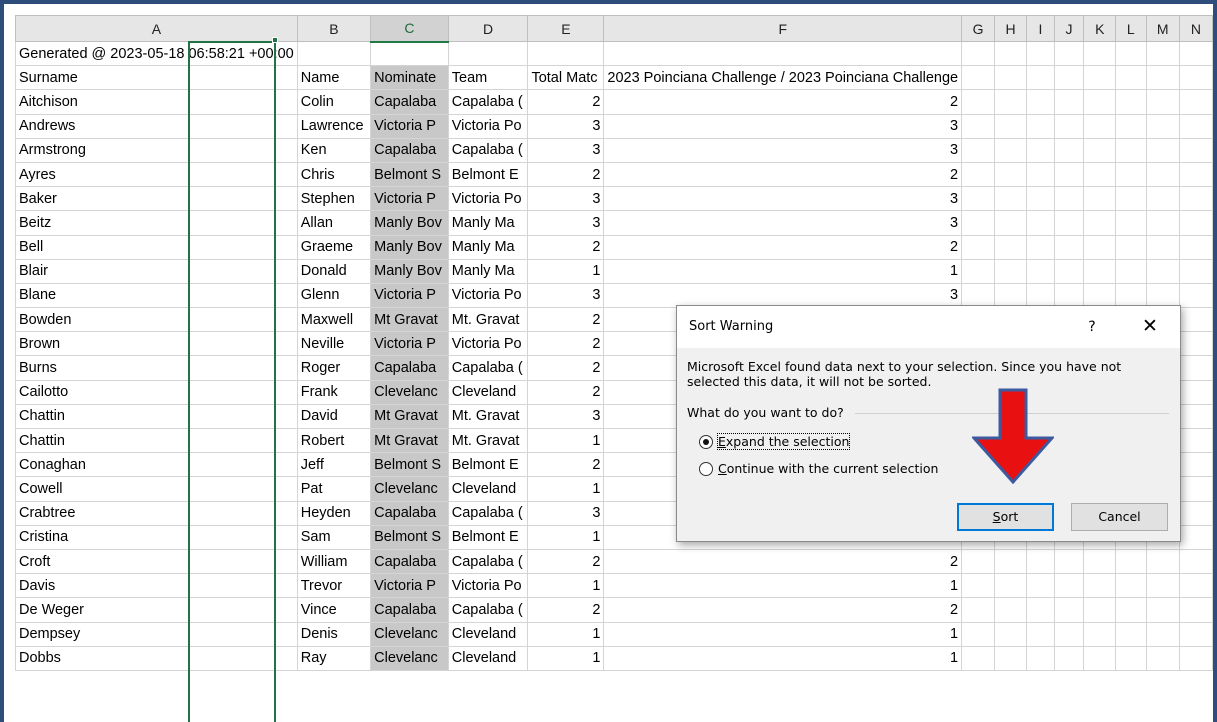 The width and height of the screenshot is (1217, 722). What do you see at coordinates (334, 247) in the screenshot?
I see `data-cell: Graeme` at bounding box center [334, 247].